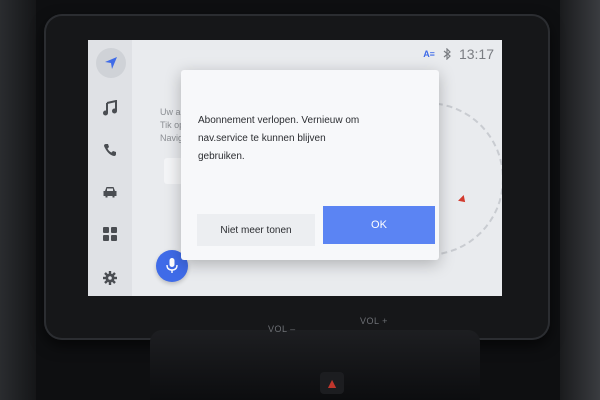  What do you see at coordinates (18, 200) in the screenshot?
I see `scene-left` at bounding box center [18, 200].